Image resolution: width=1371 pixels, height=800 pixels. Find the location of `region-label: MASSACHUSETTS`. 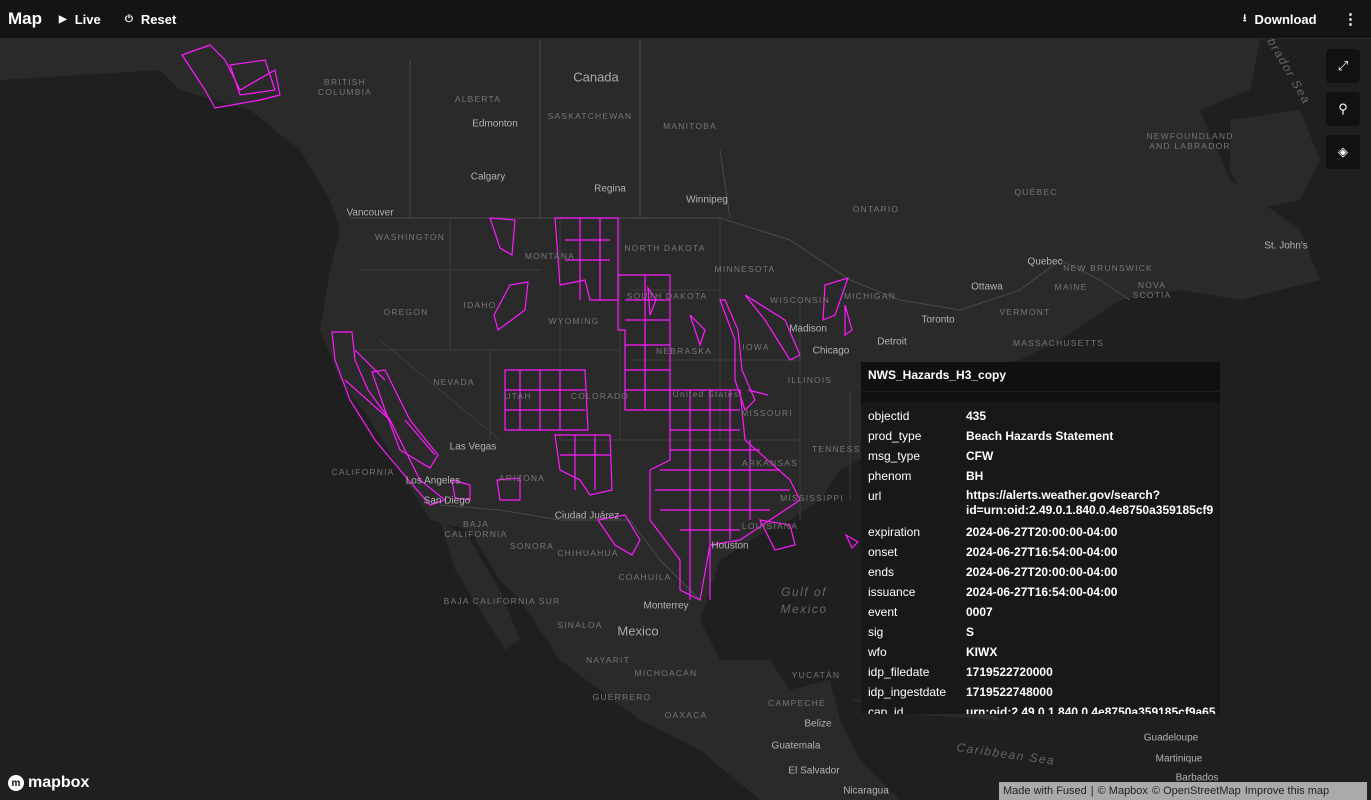

region-label: MASSACHUSETTS is located at coordinates (1059, 343).